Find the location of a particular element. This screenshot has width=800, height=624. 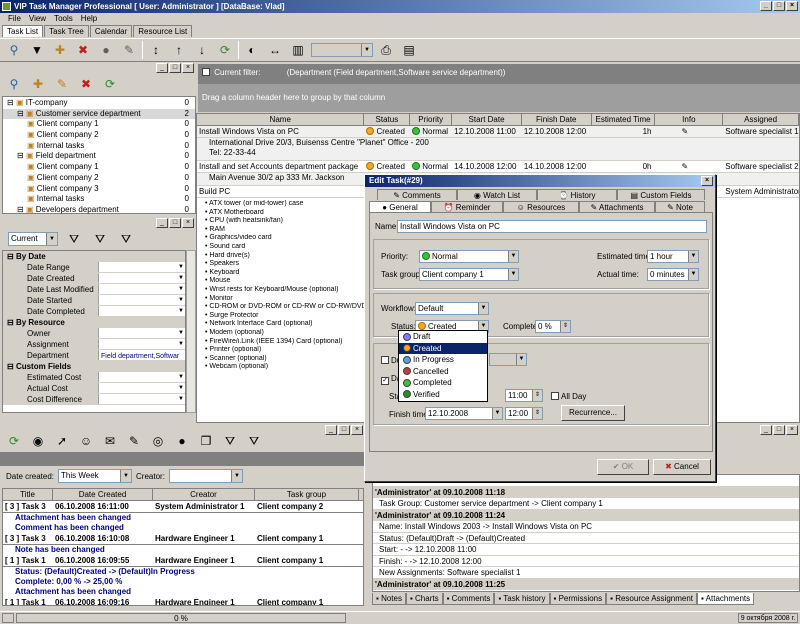

attach-icon: ✎ is located at coordinates (134, 441).